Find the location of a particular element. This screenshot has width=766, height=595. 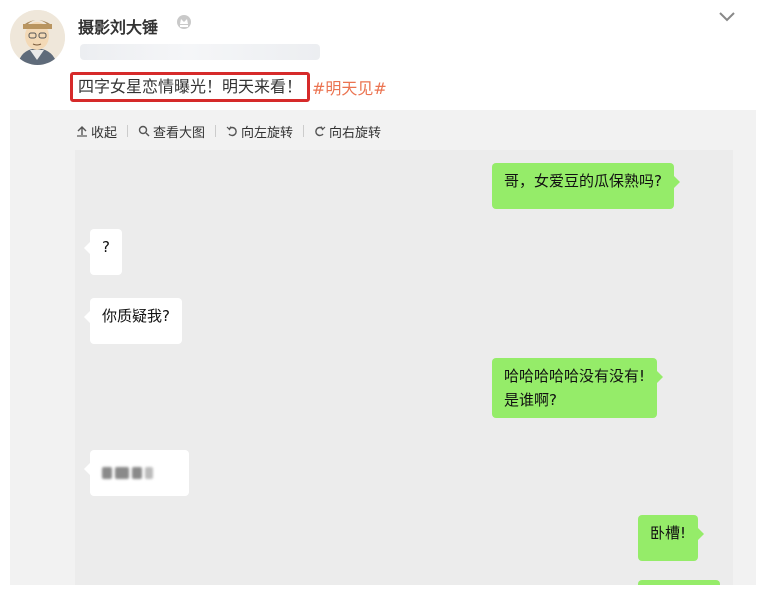

chat-bubble-right: 哥，女爱豆的瓜保熟吗? is located at coordinates (586, 186).